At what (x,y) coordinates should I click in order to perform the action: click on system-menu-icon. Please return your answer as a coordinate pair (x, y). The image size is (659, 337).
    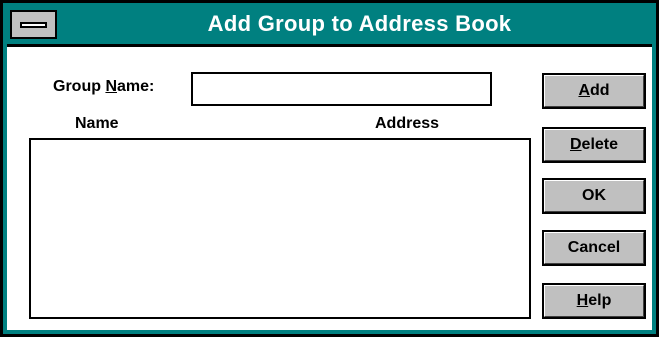
    Looking at the image, I should click on (33, 24).